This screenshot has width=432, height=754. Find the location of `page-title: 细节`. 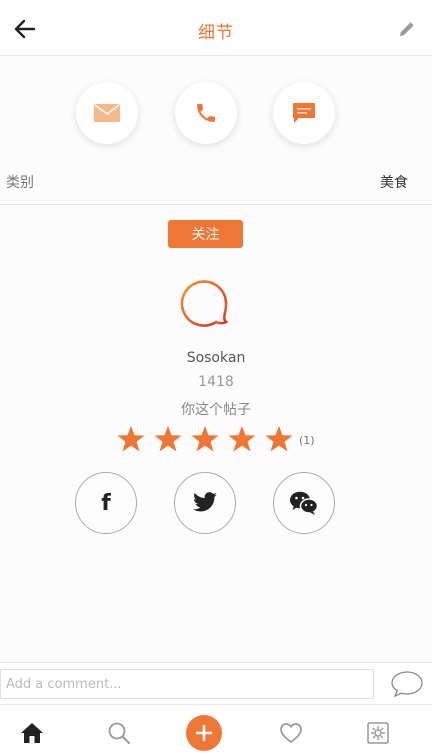

page-title: 细节 is located at coordinates (216, 33).